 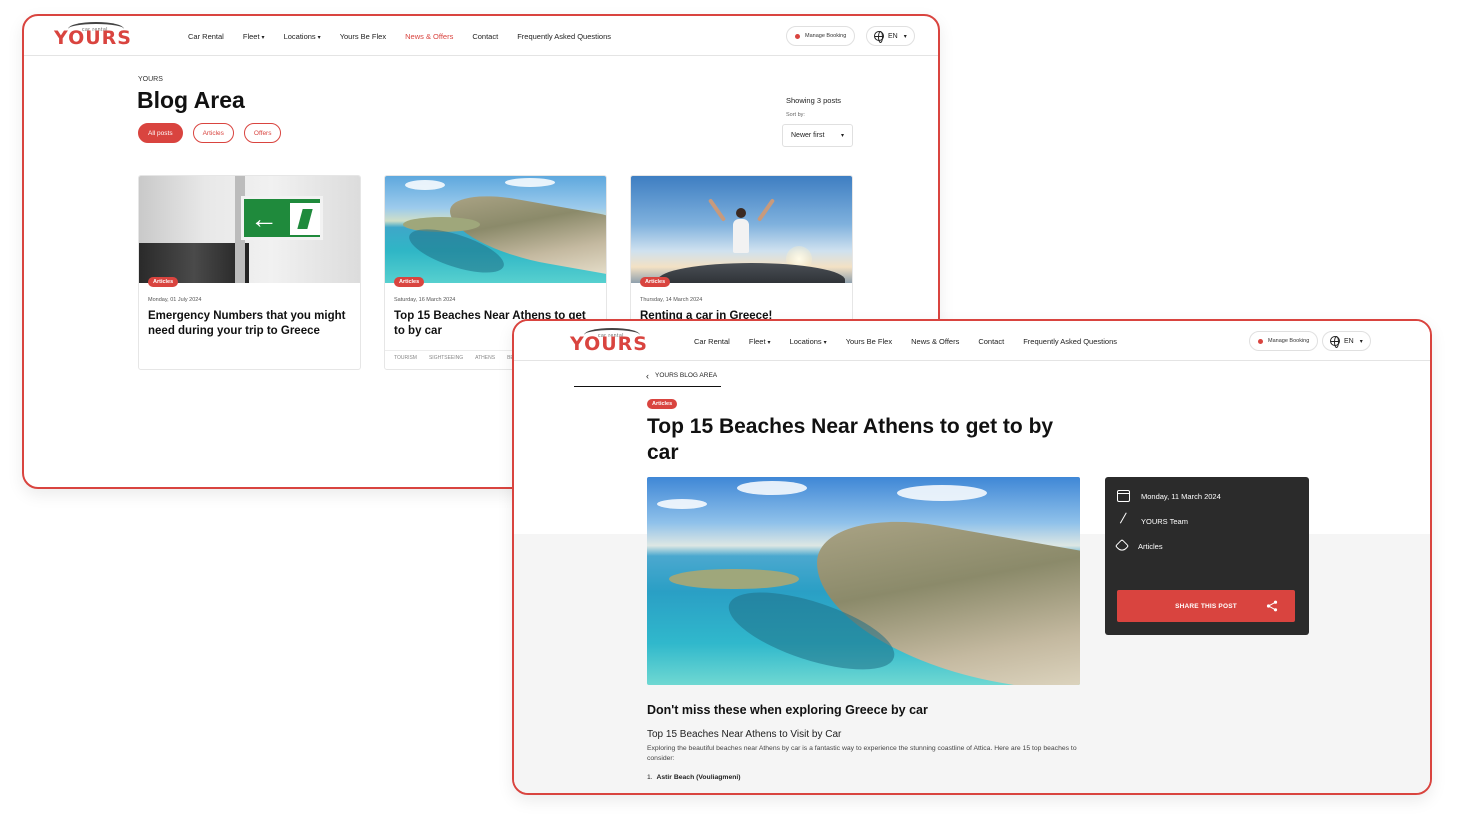 I want to click on back-link-label: YOURS BLOG AREA, so click(x=686, y=375).